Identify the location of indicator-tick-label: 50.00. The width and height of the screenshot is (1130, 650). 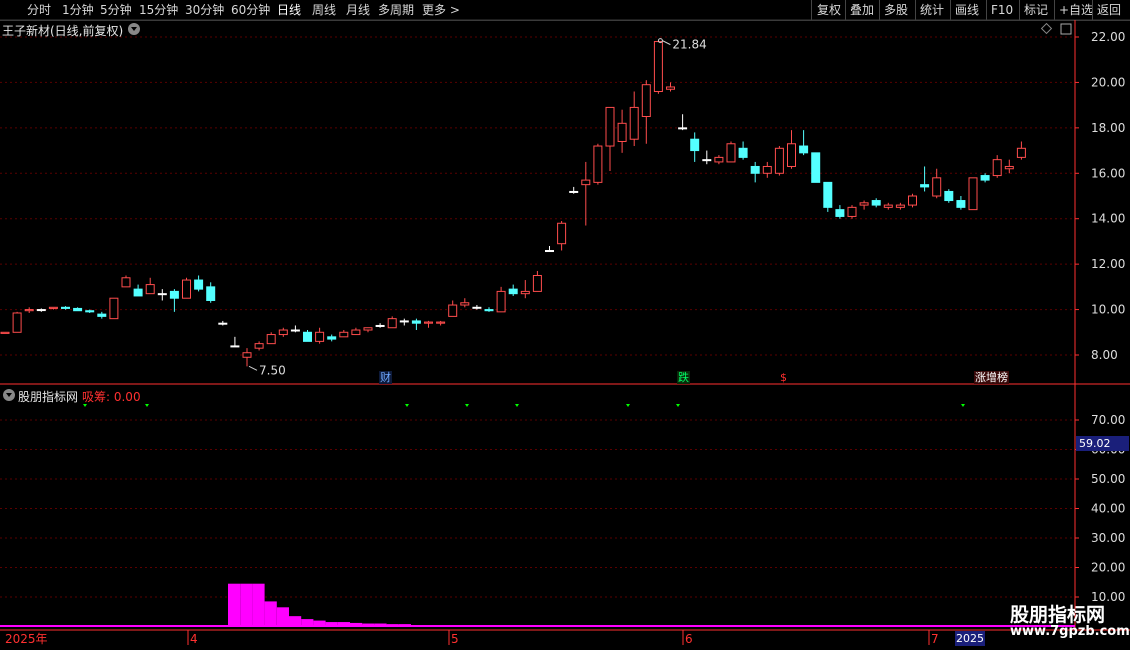
(1108, 479).